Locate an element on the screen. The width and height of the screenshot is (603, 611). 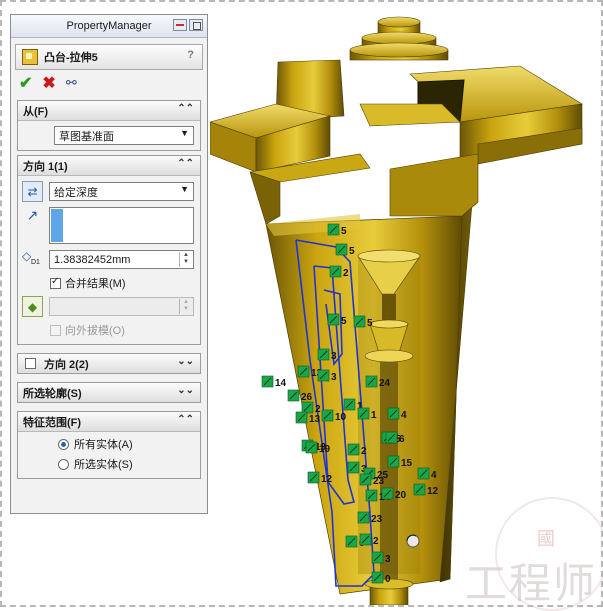
draft-outward-checkbox-row: 向外拔模(O) is located at coordinates (125, 330).